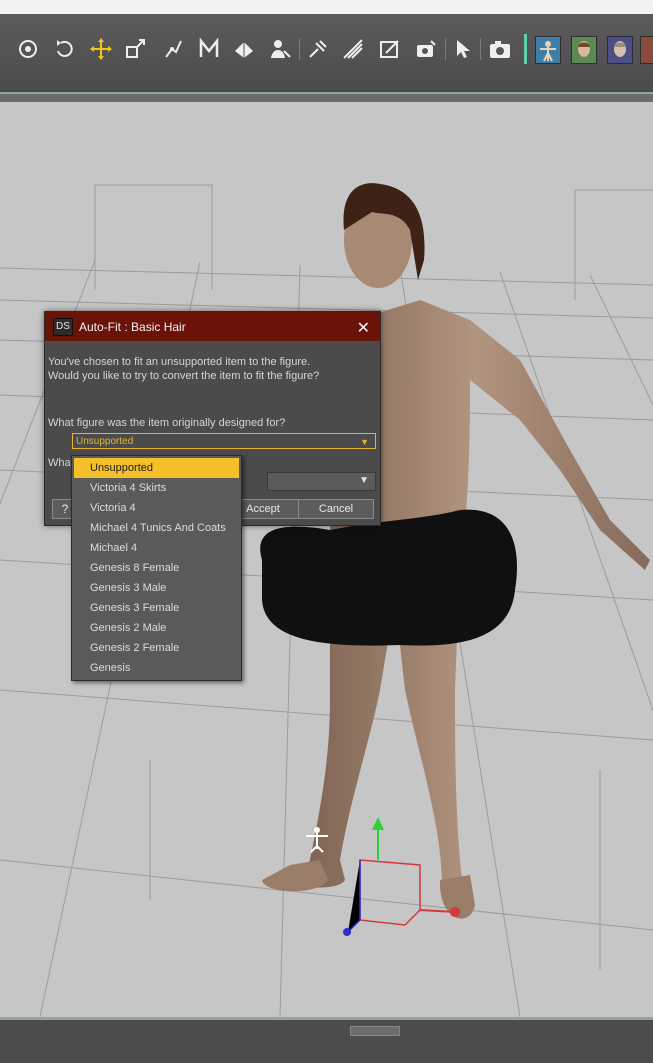  What do you see at coordinates (132, 326) in the screenshot?
I see `dialog-title: Auto-Fit : Basic Hair` at bounding box center [132, 326].